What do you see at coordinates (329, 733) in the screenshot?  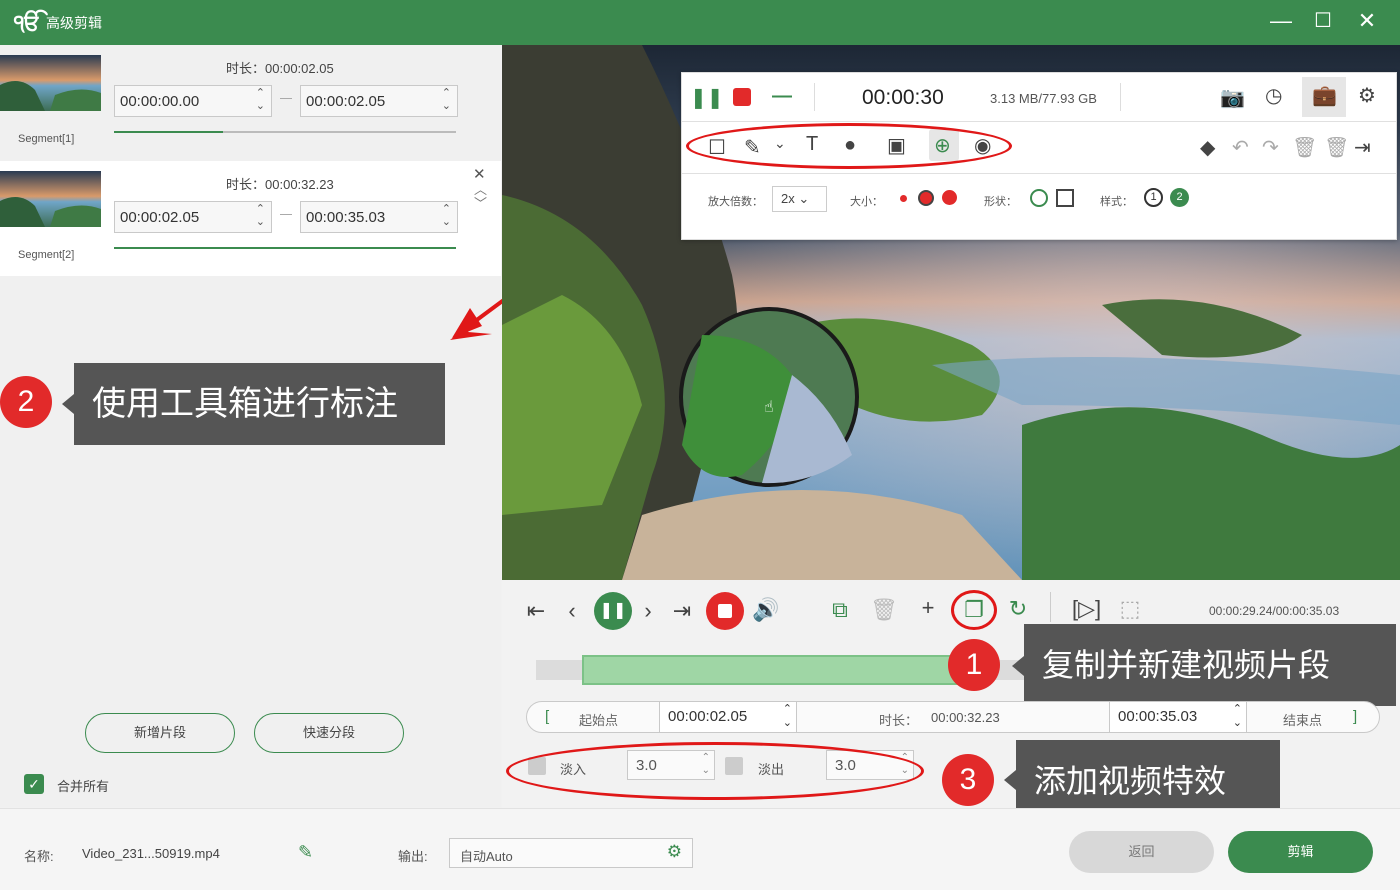 I see `quick-split-button: 快速分段` at bounding box center [329, 733].